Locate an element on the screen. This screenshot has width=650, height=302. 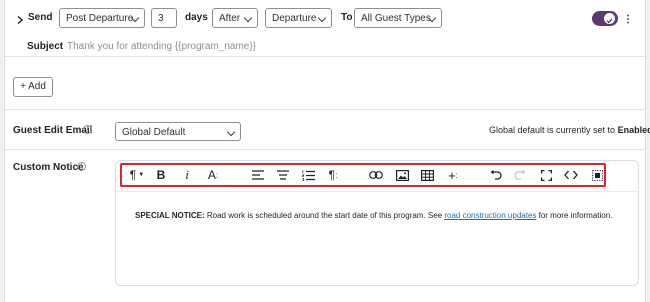
fullscreen-icon is located at coordinates (546, 175).